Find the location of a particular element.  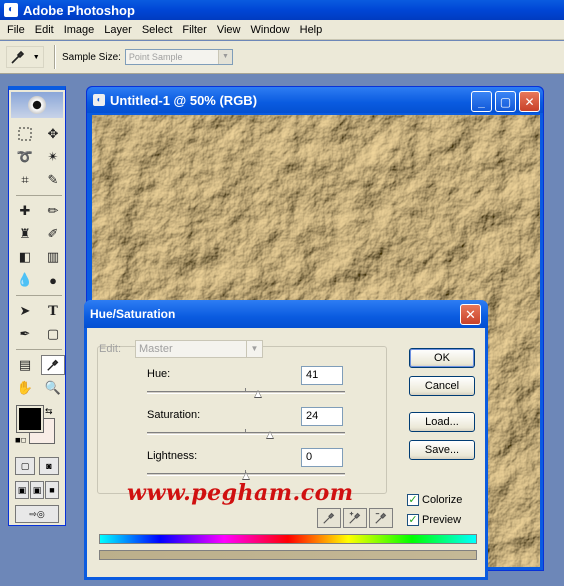

healing-brush-tool-icon: ✚ is located at coordinates (25, 211).